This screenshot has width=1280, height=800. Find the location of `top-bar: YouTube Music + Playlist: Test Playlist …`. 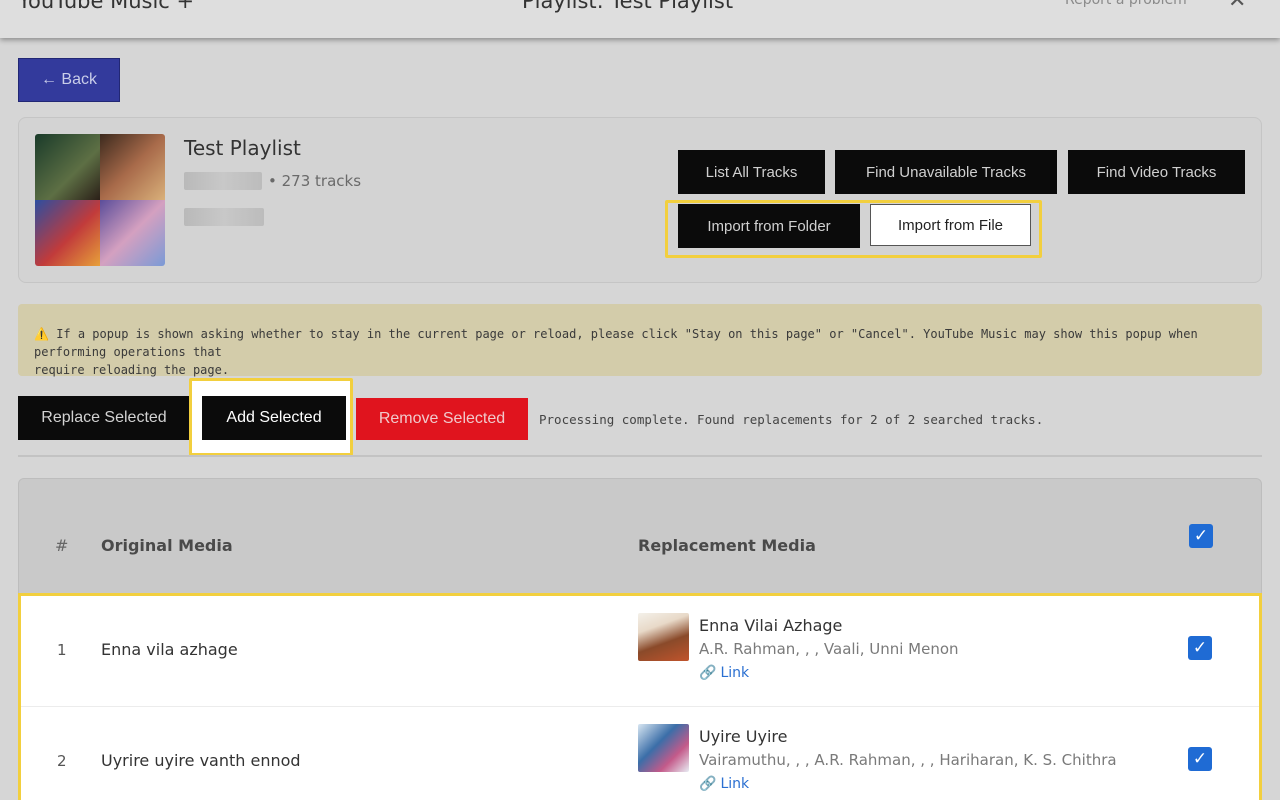

top-bar: YouTube Music + Playlist: Test Playlist … is located at coordinates (640, 19).